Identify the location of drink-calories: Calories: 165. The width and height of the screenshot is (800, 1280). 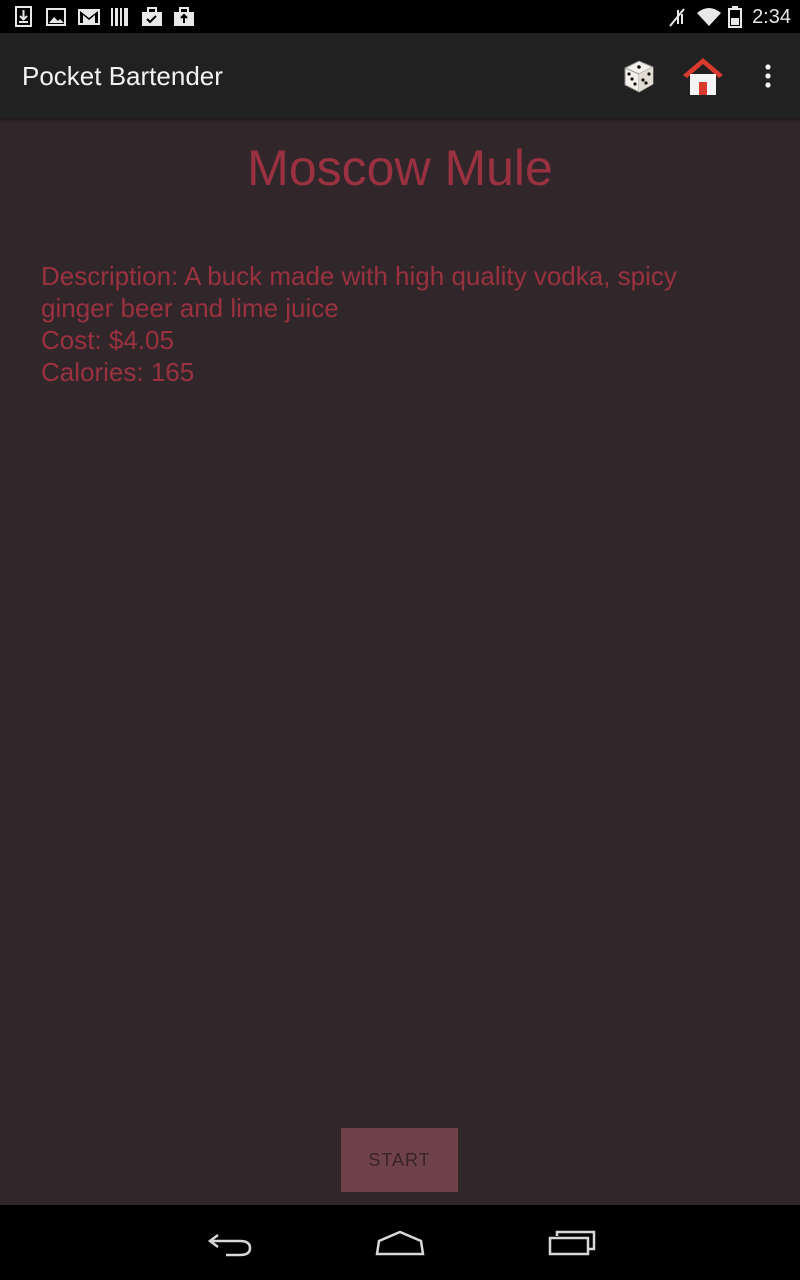
(118, 372).